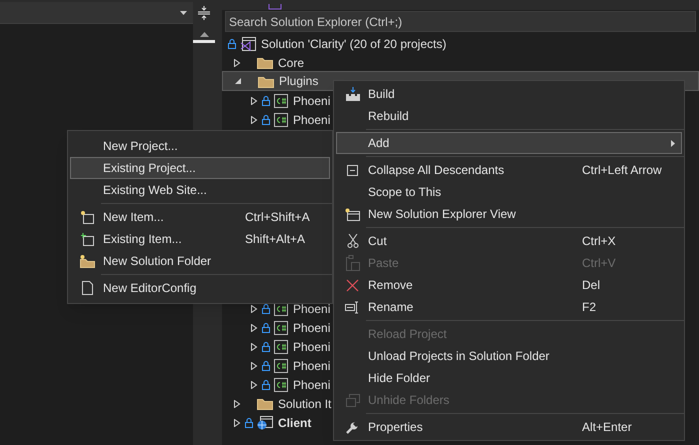  I want to click on menu-label: Paste, so click(384, 263).